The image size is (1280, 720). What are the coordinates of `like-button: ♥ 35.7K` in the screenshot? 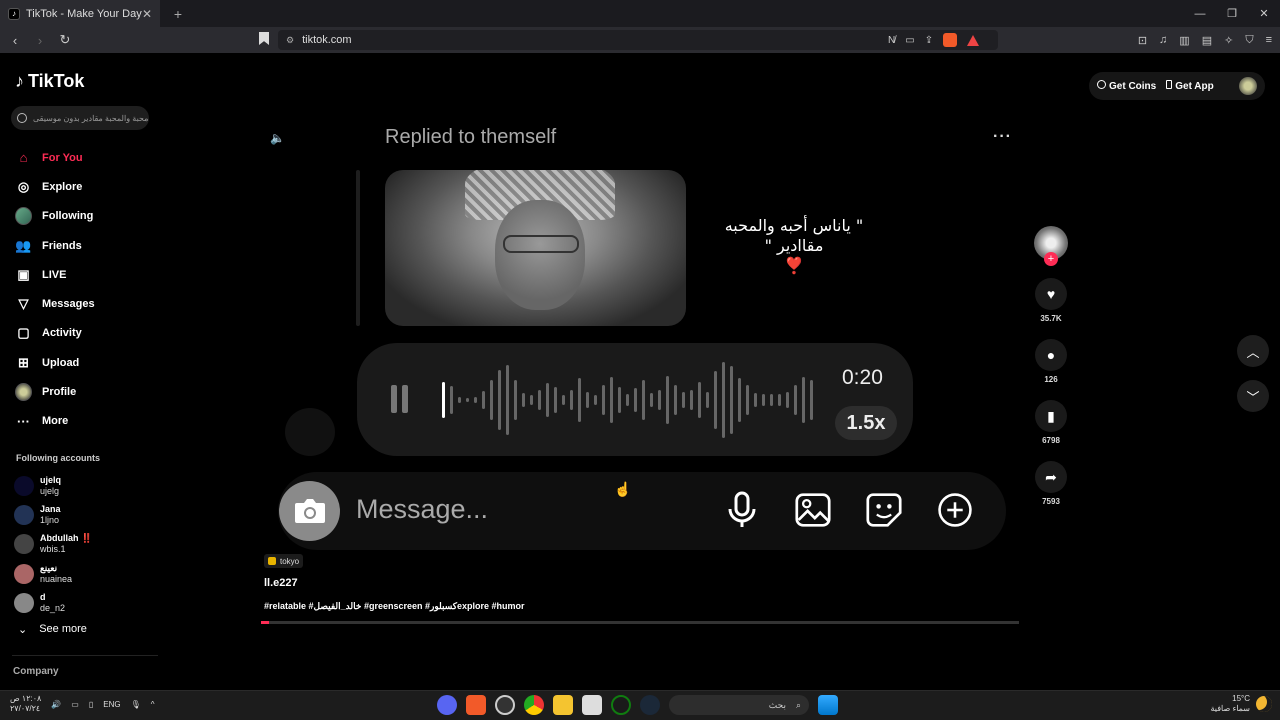 It's located at (1051, 300).